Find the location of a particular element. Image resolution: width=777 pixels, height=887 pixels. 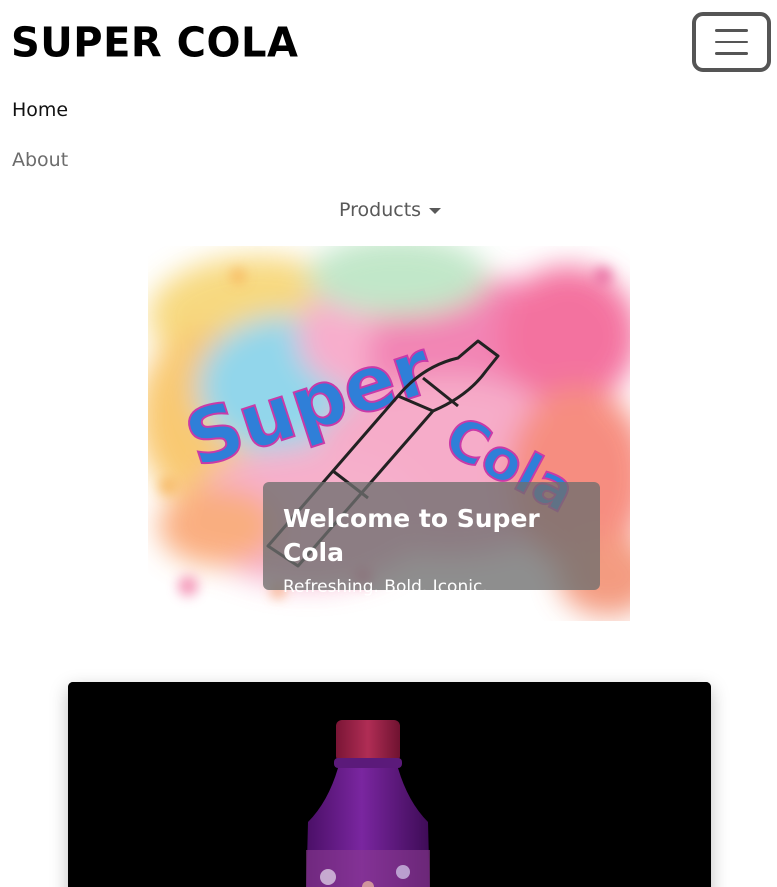

nav-dropdown-products: Products is located at coordinates (390, 210).